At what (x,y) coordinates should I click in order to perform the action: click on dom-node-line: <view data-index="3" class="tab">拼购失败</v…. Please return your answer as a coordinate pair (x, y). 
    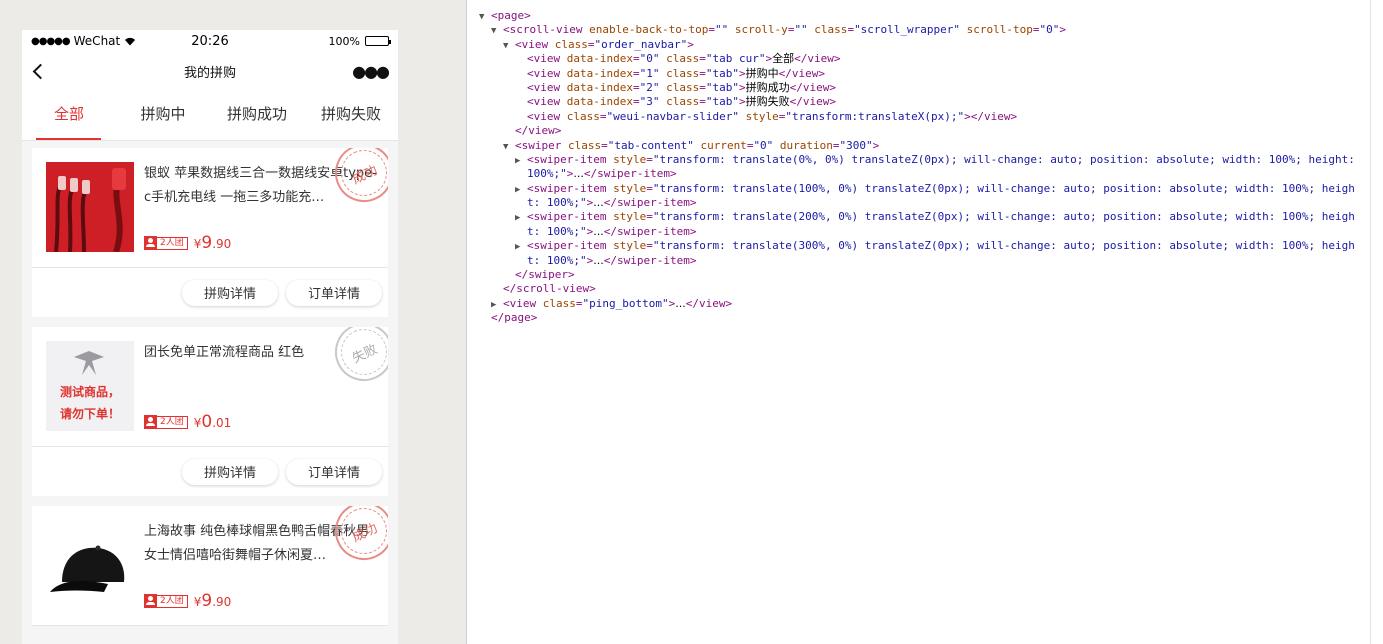
    Looking at the image, I should click on (918, 102).